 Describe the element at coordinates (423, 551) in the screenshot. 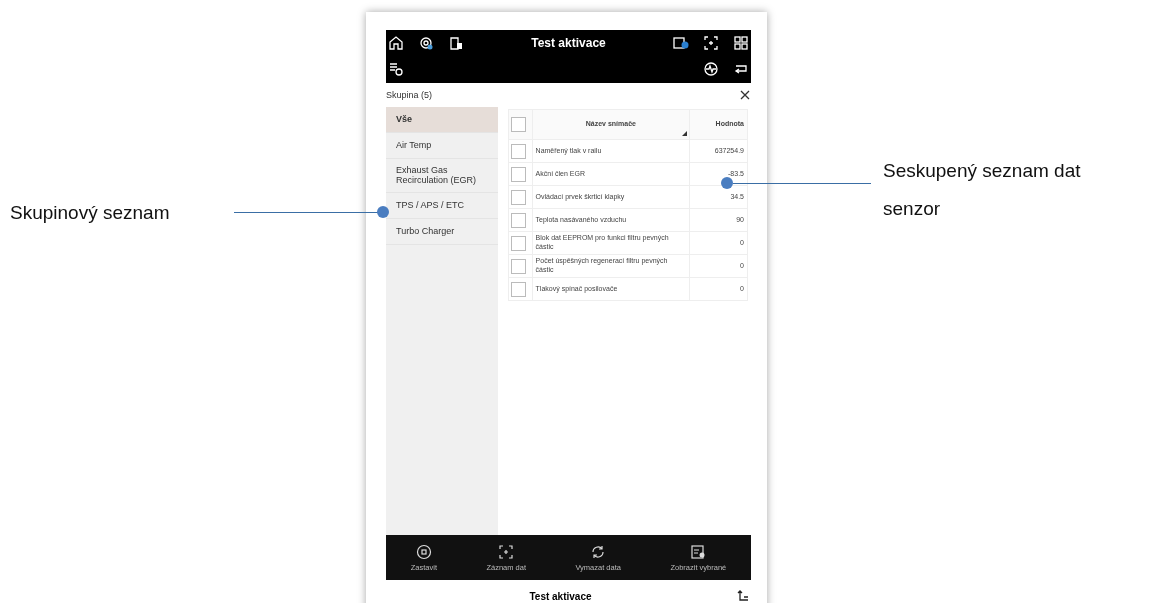

I see `stop-icon` at that location.